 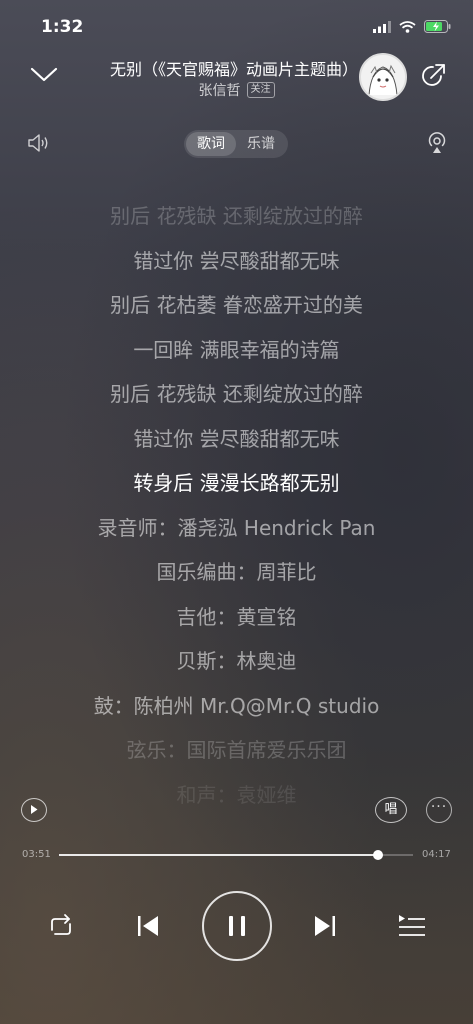 What do you see at coordinates (39, 143) in the screenshot?
I see `speaker-icon` at bounding box center [39, 143].